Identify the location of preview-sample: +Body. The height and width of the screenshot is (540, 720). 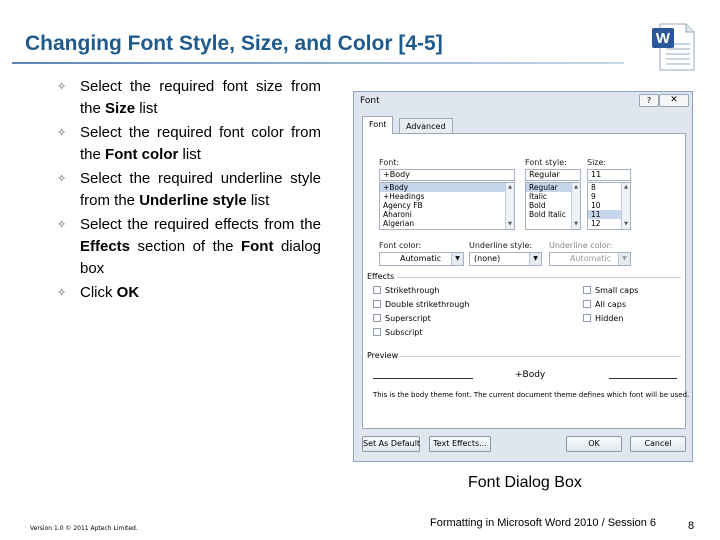
(530, 375).